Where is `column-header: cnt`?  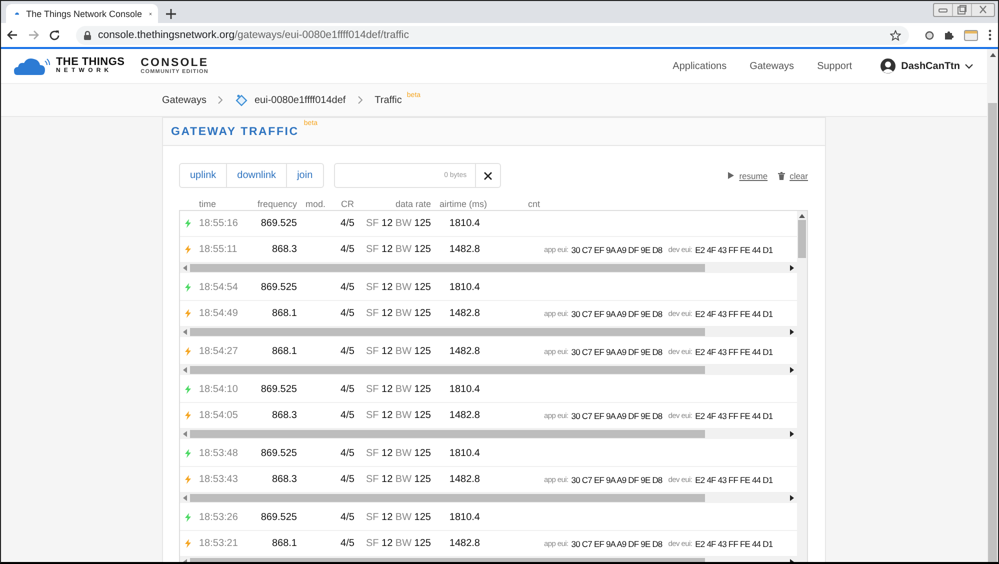
column-header: cnt is located at coordinates (533, 203).